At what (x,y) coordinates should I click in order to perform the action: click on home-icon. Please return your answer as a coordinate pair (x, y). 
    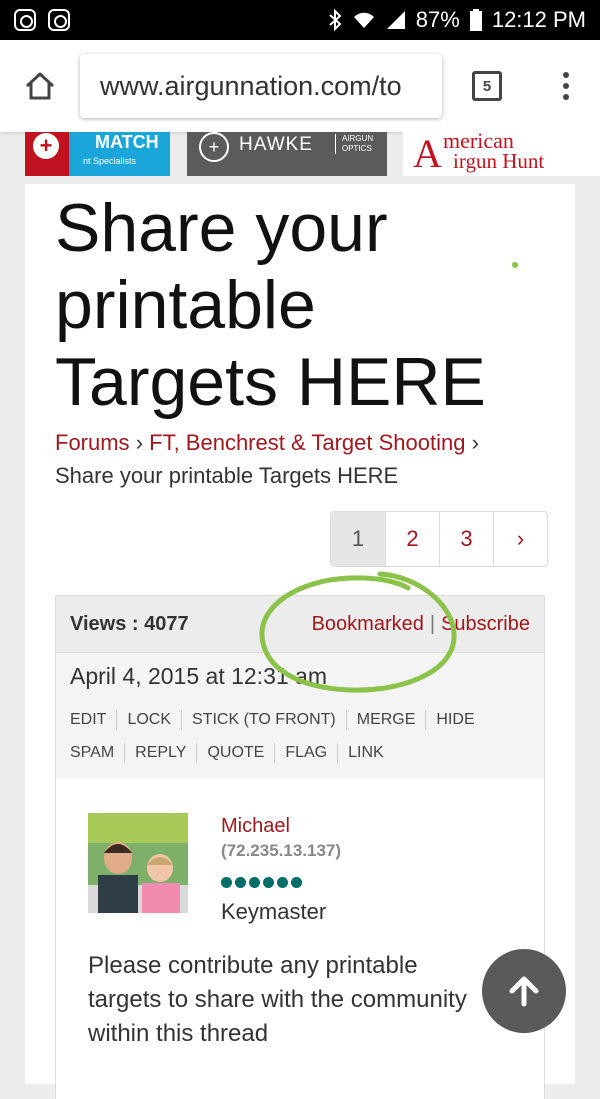
    Looking at the image, I should click on (40, 86).